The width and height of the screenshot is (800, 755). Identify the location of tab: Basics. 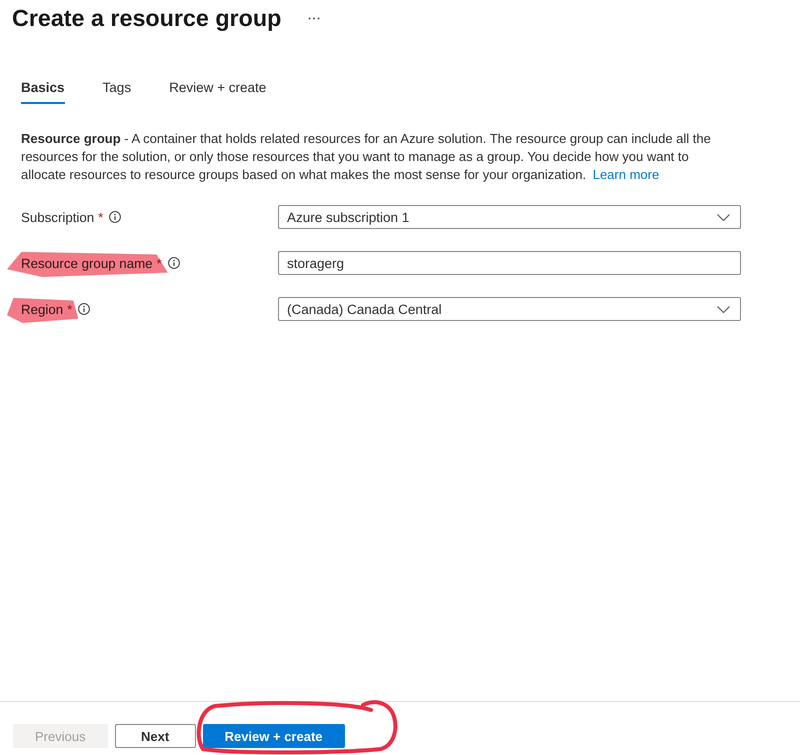
(43, 91).